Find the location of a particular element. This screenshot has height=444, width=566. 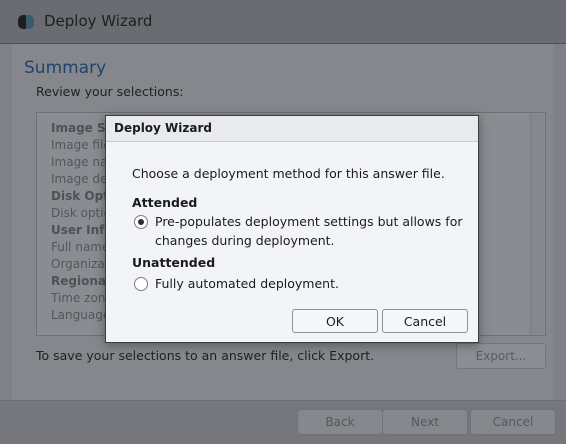

dialog-cancel-button: Cancel is located at coordinates (425, 321).